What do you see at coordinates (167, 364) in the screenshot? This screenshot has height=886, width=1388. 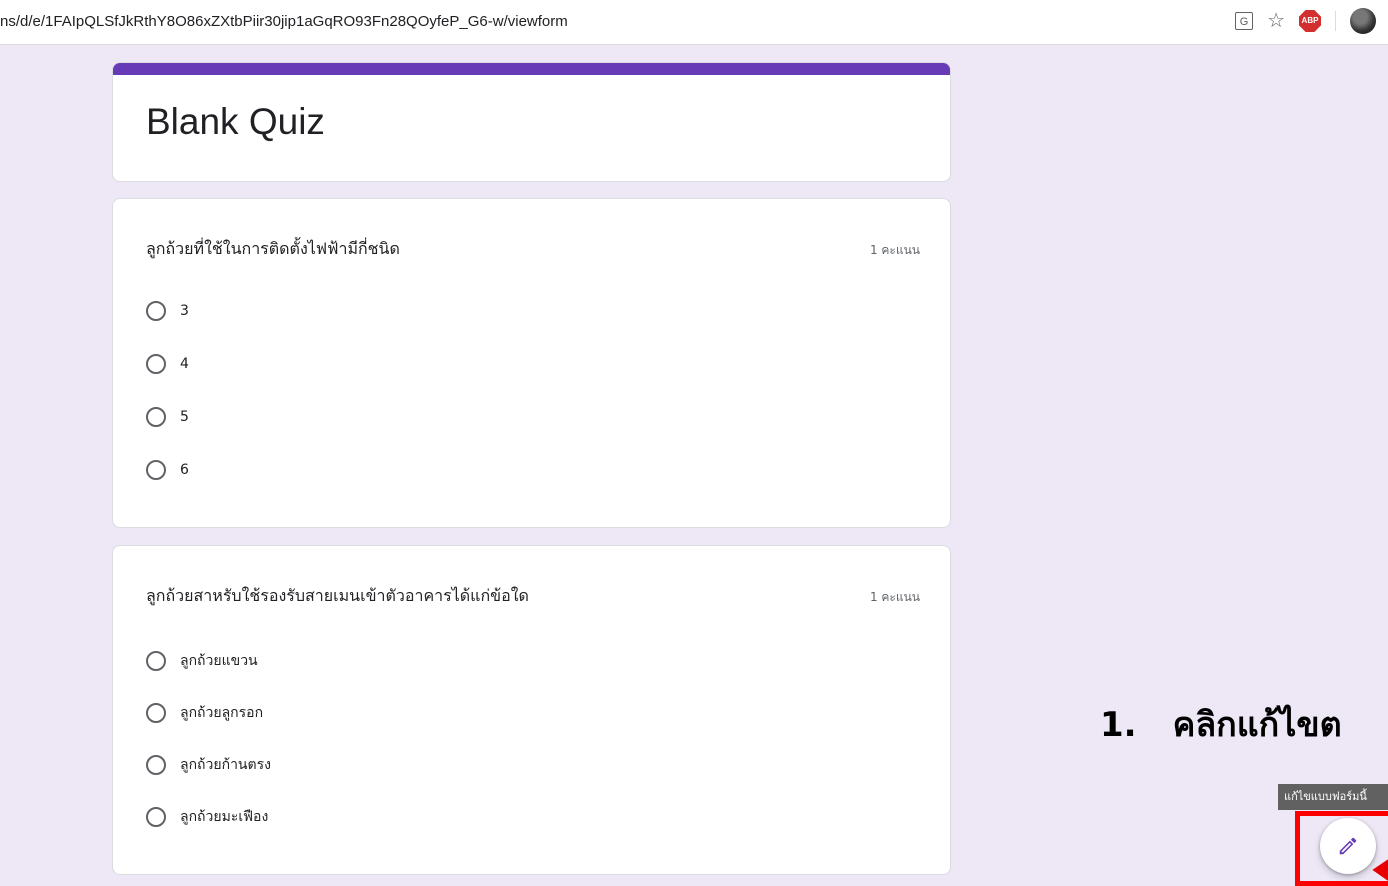 I see `radio-option: 4` at bounding box center [167, 364].